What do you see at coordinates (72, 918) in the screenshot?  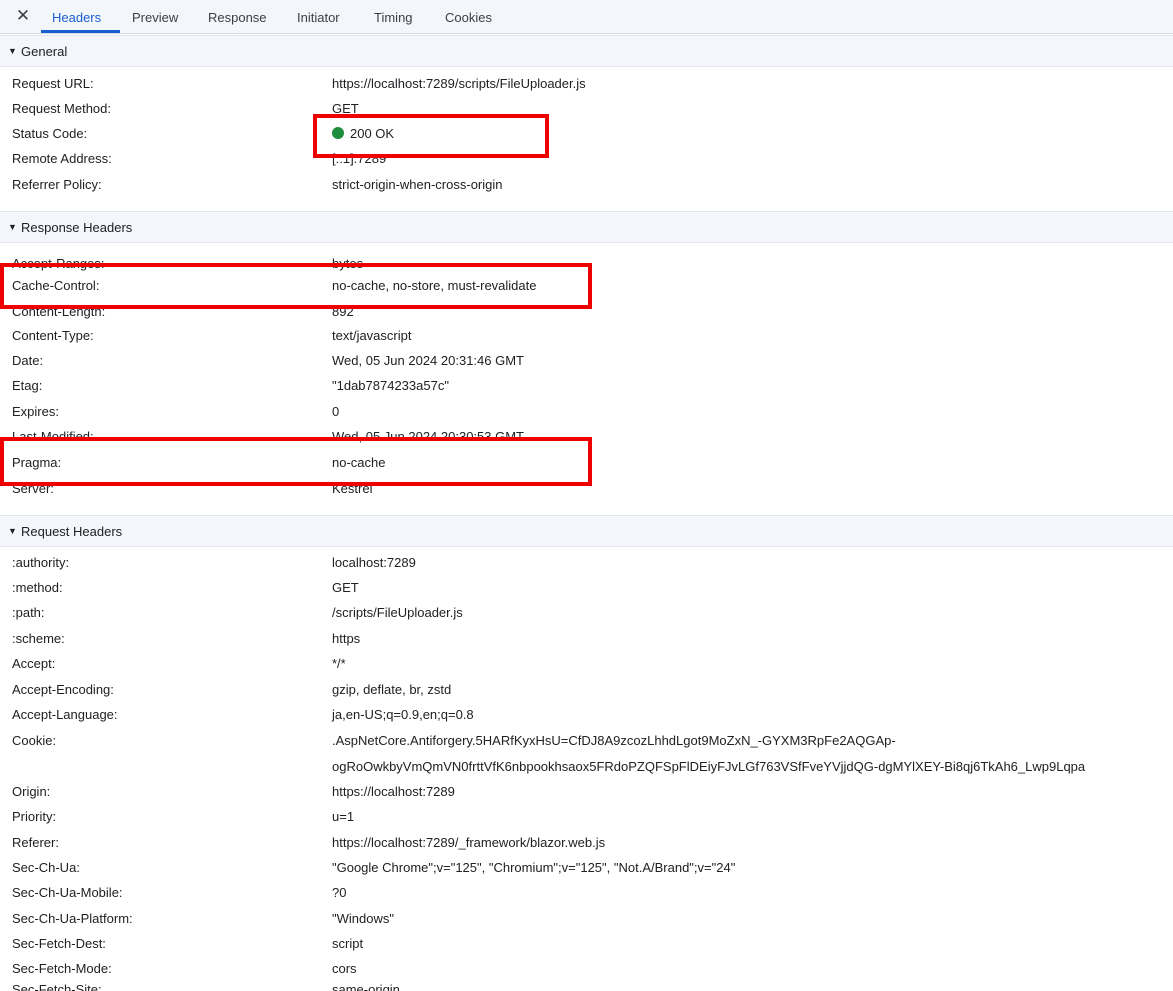 I see `header-name: Sec-Ch-Ua-Platform:` at bounding box center [72, 918].